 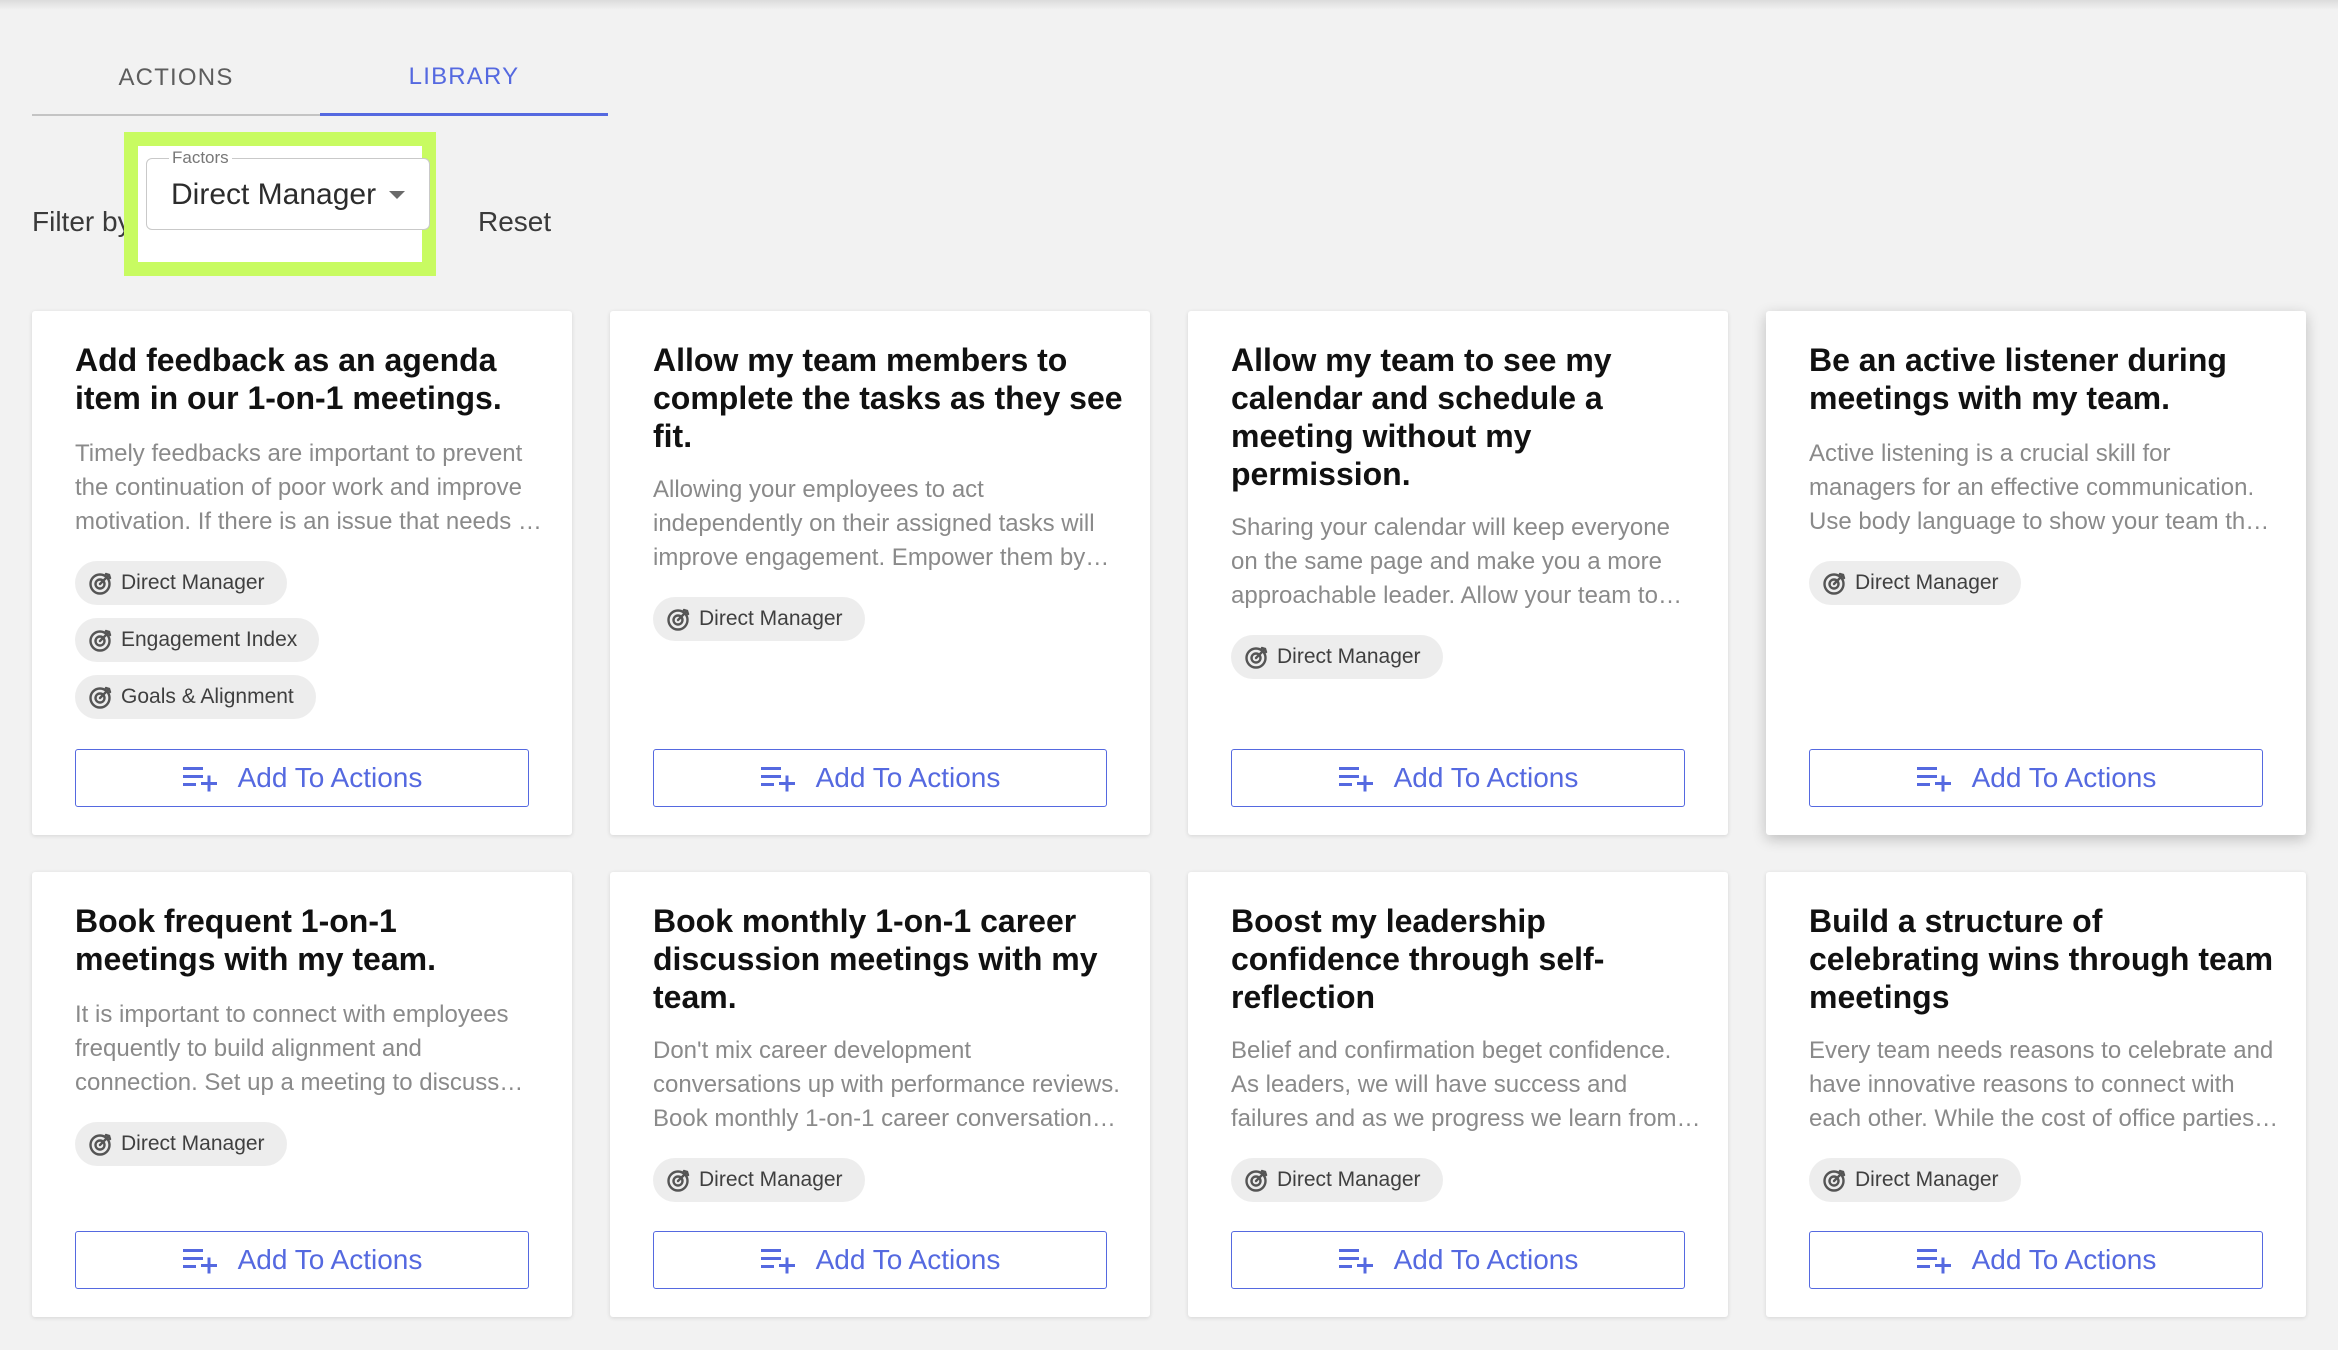 What do you see at coordinates (397, 195) in the screenshot?
I see `caret-down-icon` at bounding box center [397, 195].